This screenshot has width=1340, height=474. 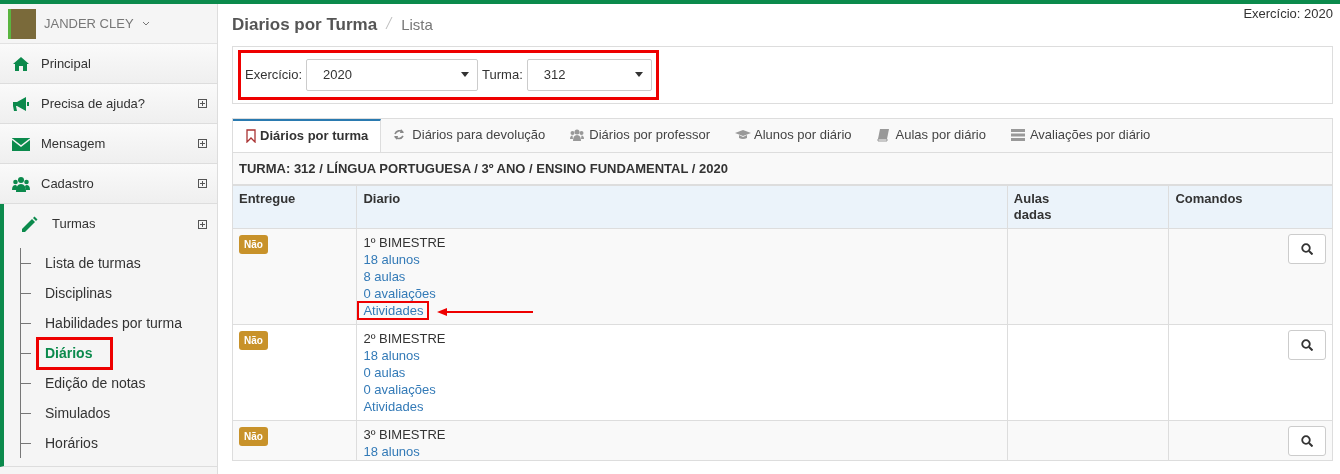 What do you see at coordinates (108, 184) in the screenshot?
I see `sidebar-item: Cadastro` at bounding box center [108, 184].